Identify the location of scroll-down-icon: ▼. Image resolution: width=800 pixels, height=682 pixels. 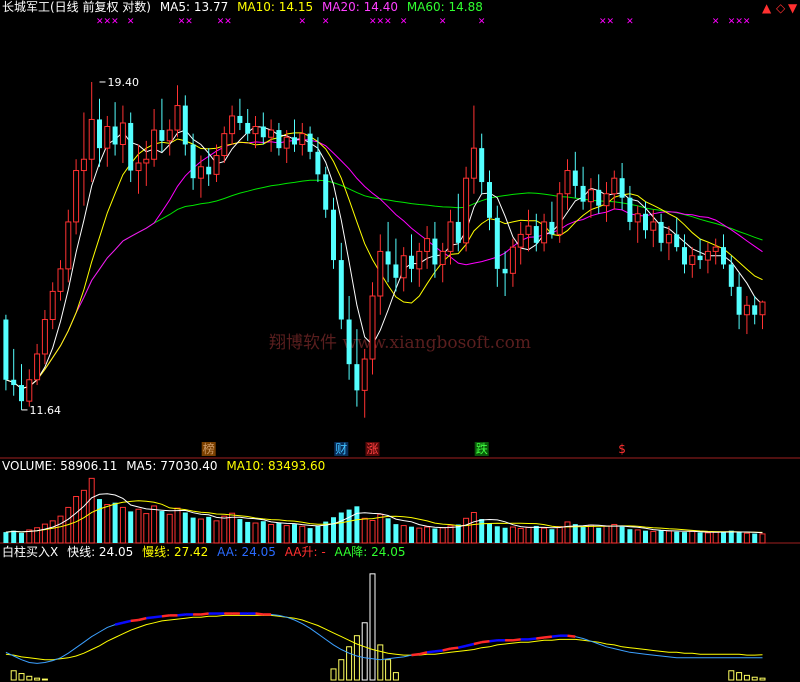
(792, 8).